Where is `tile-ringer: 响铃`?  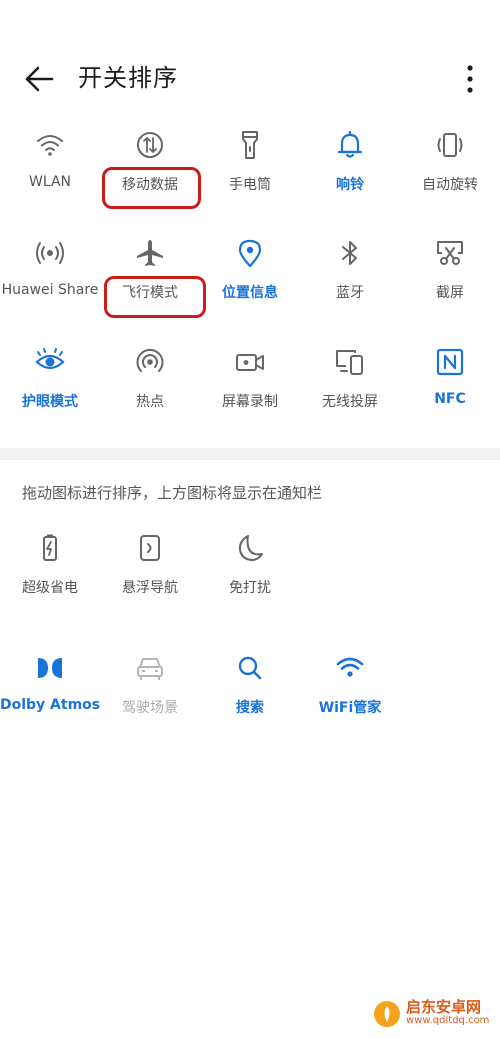
tile-ringer: 响铃 is located at coordinates (350, 180).